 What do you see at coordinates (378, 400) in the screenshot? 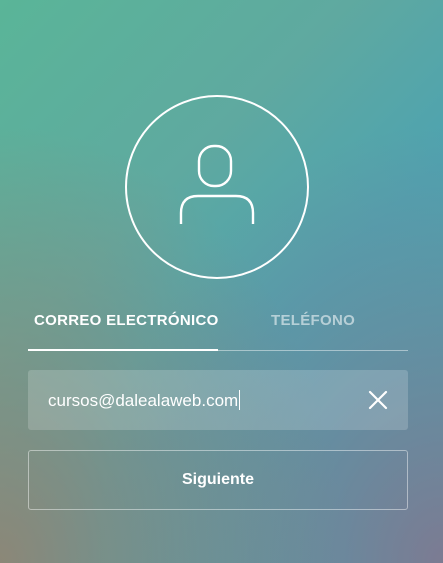
I see `close-icon` at bounding box center [378, 400].